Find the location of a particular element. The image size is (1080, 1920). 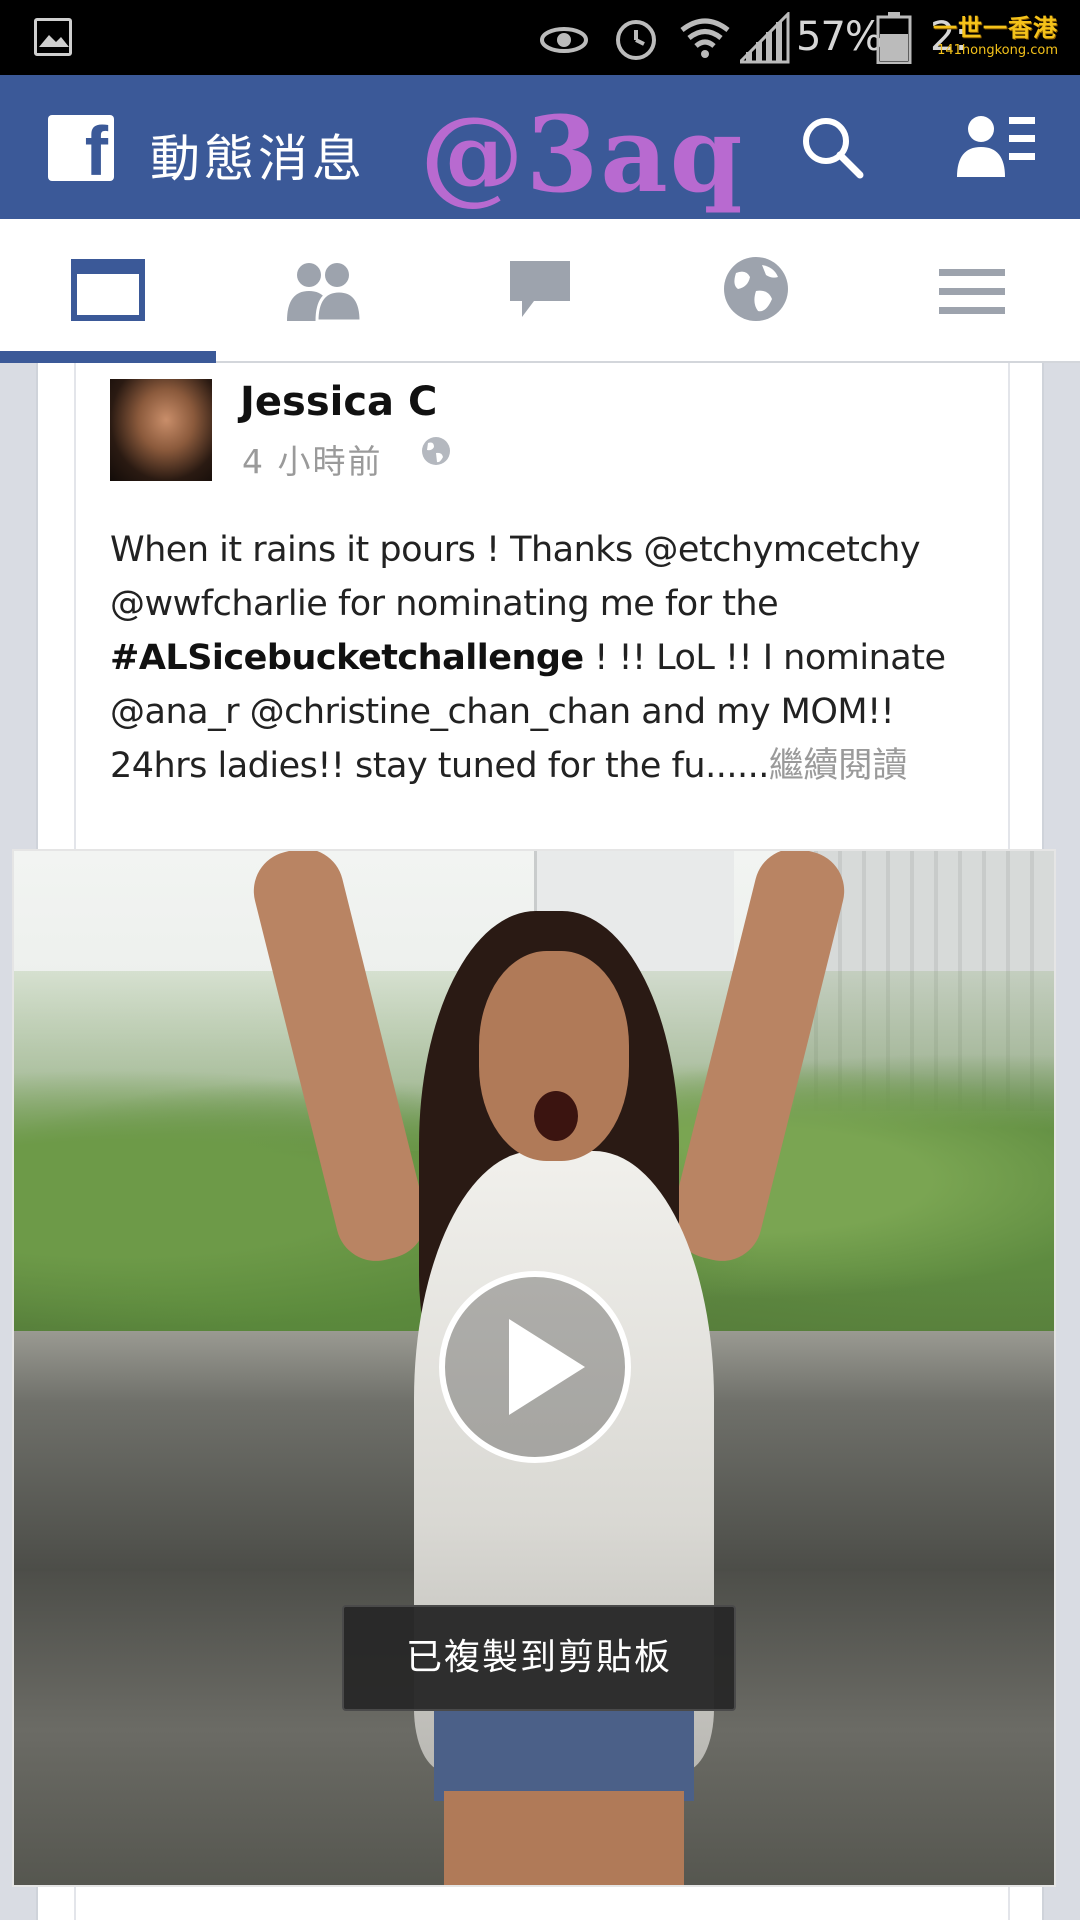

overlay-tag: @3aq is located at coordinates (582, 154).